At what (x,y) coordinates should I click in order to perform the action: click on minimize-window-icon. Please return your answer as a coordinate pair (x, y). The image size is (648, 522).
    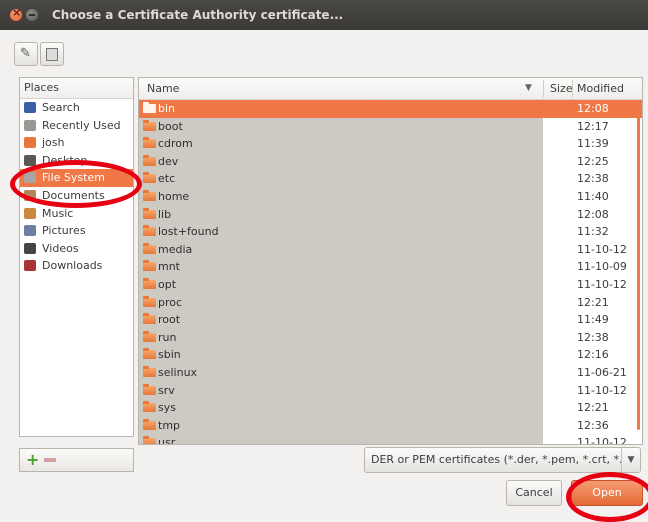
    Looking at the image, I should click on (32, 15).